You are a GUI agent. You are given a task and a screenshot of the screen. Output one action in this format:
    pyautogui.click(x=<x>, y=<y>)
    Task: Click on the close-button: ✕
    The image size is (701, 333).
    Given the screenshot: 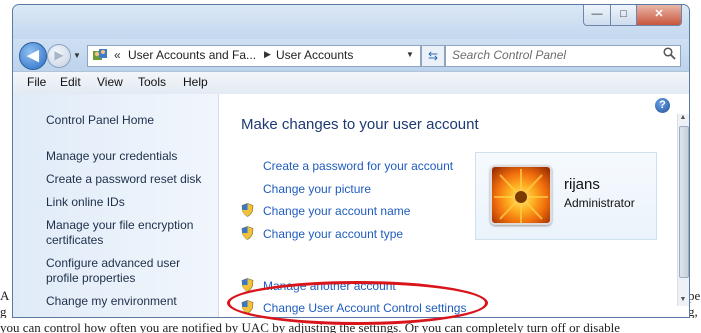 What is the action you would take?
    pyautogui.click(x=659, y=15)
    